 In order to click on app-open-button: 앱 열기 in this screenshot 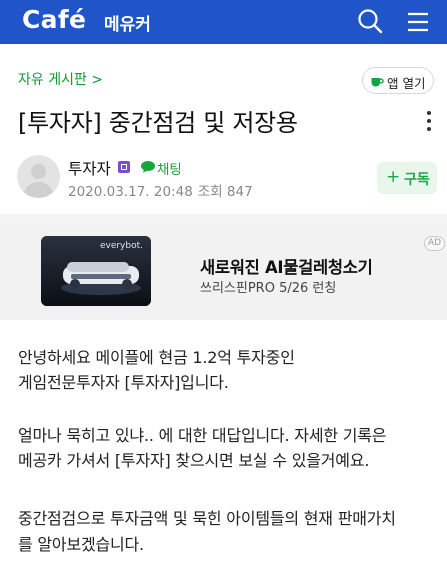, I will do `click(398, 80)`.